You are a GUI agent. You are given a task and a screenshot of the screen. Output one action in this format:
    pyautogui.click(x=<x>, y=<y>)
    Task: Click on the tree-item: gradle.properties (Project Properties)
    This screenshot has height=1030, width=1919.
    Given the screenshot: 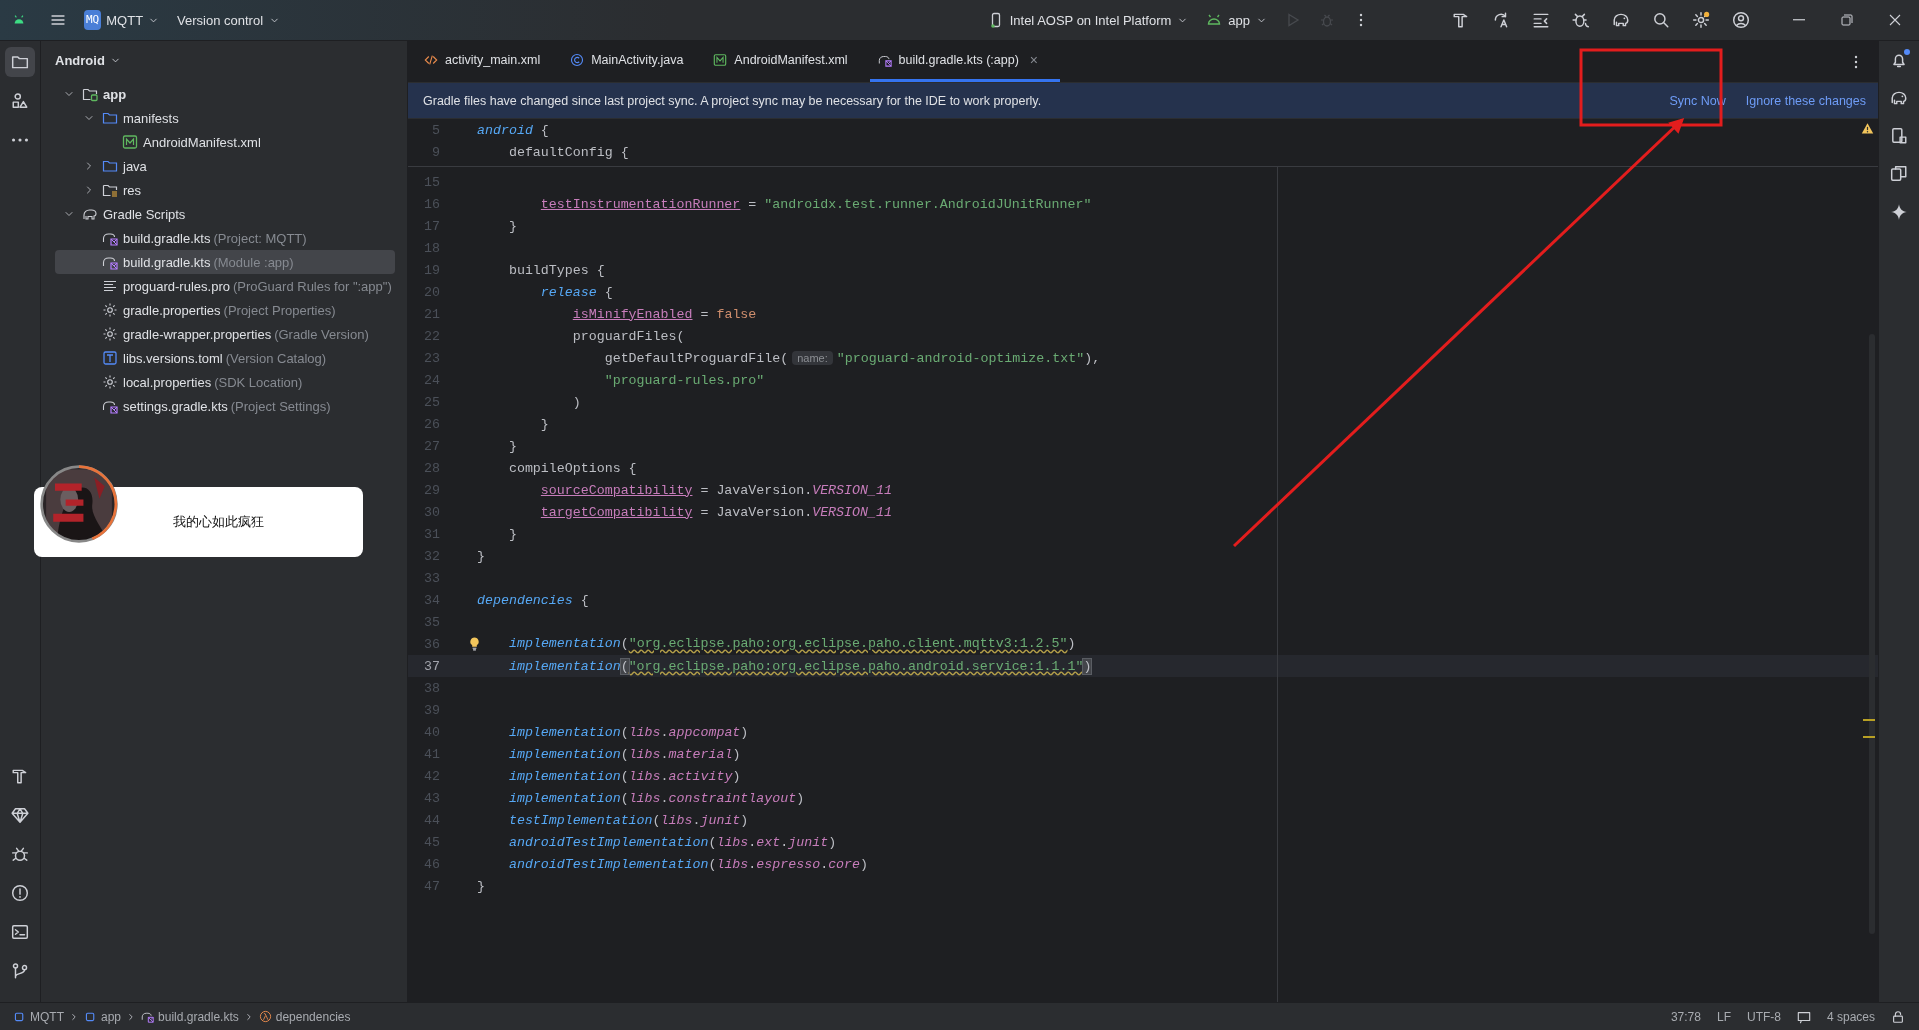 What is the action you would take?
    pyautogui.click(x=225, y=310)
    